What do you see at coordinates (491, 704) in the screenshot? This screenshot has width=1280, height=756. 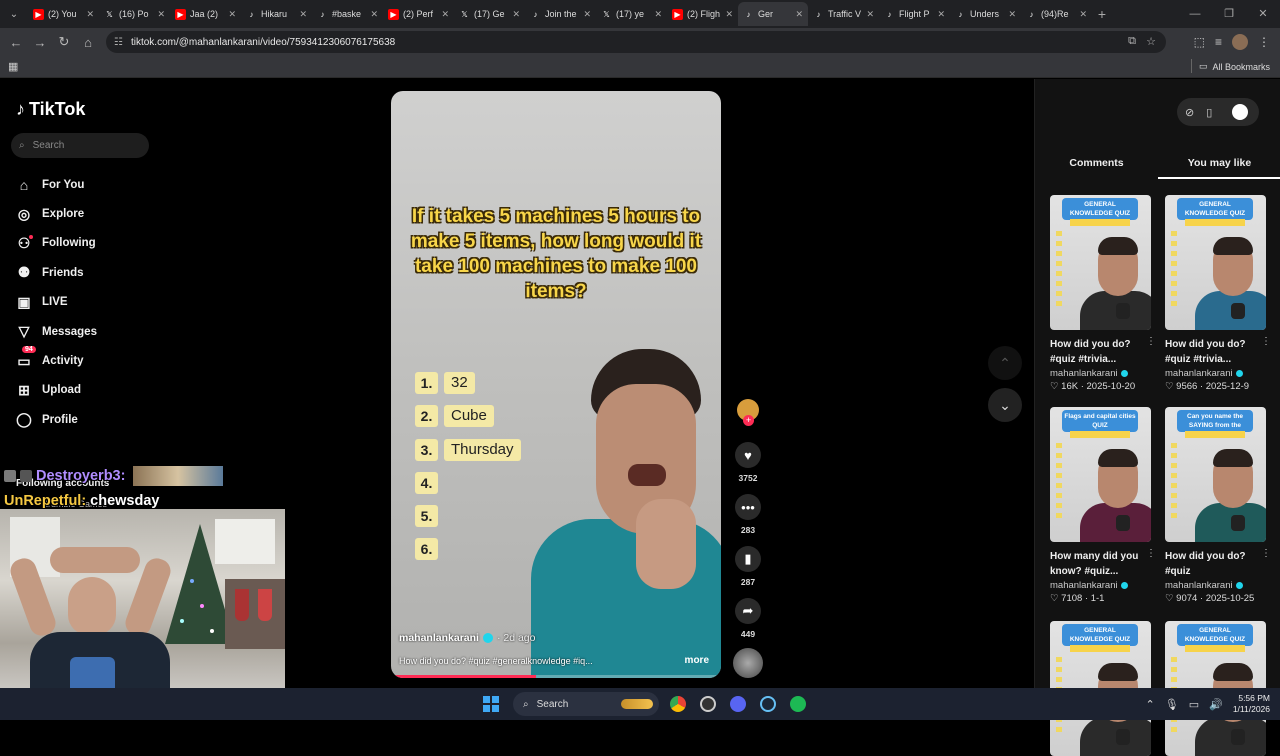 I see `start-icon` at bounding box center [491, 704].